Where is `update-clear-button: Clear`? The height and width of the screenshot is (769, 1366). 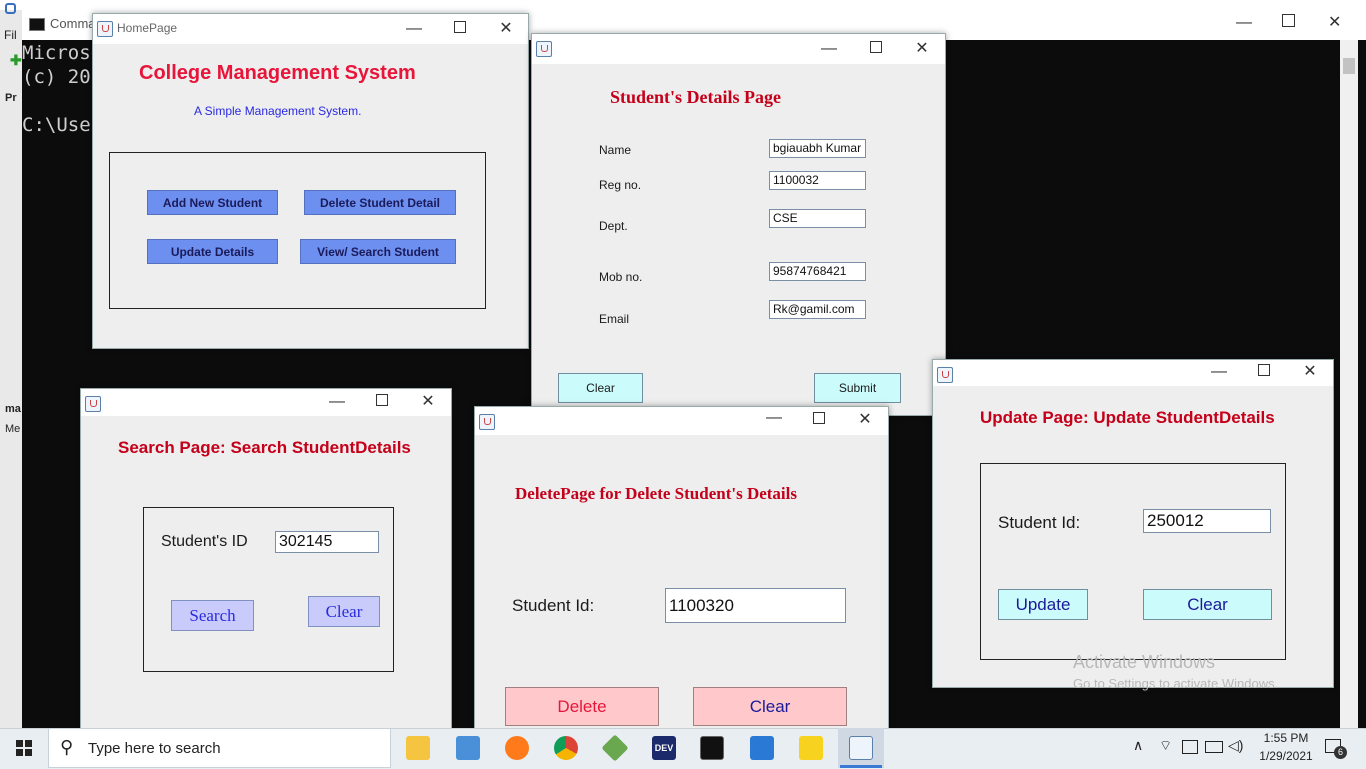
update-clear-button: Clear is located at coordinates (1207, 604).